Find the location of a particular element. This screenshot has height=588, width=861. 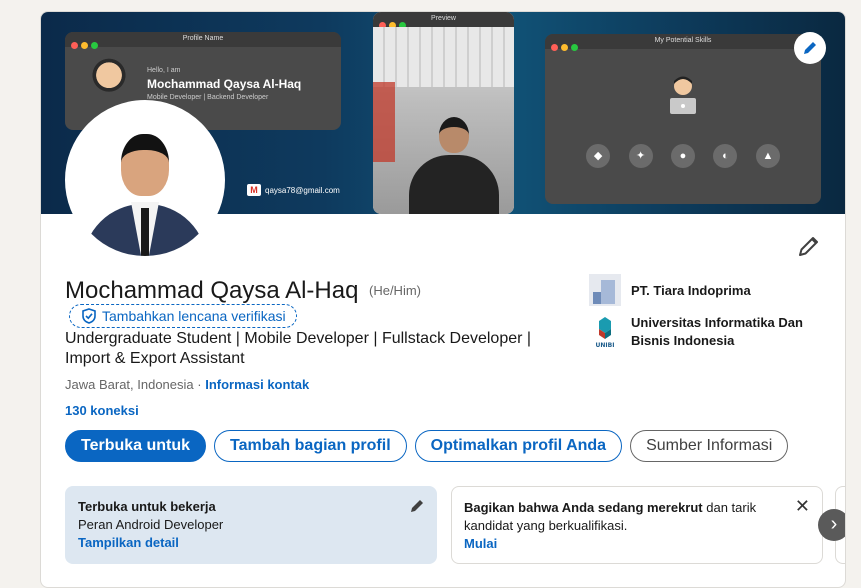

person-body is located at coordinates (454, 184).